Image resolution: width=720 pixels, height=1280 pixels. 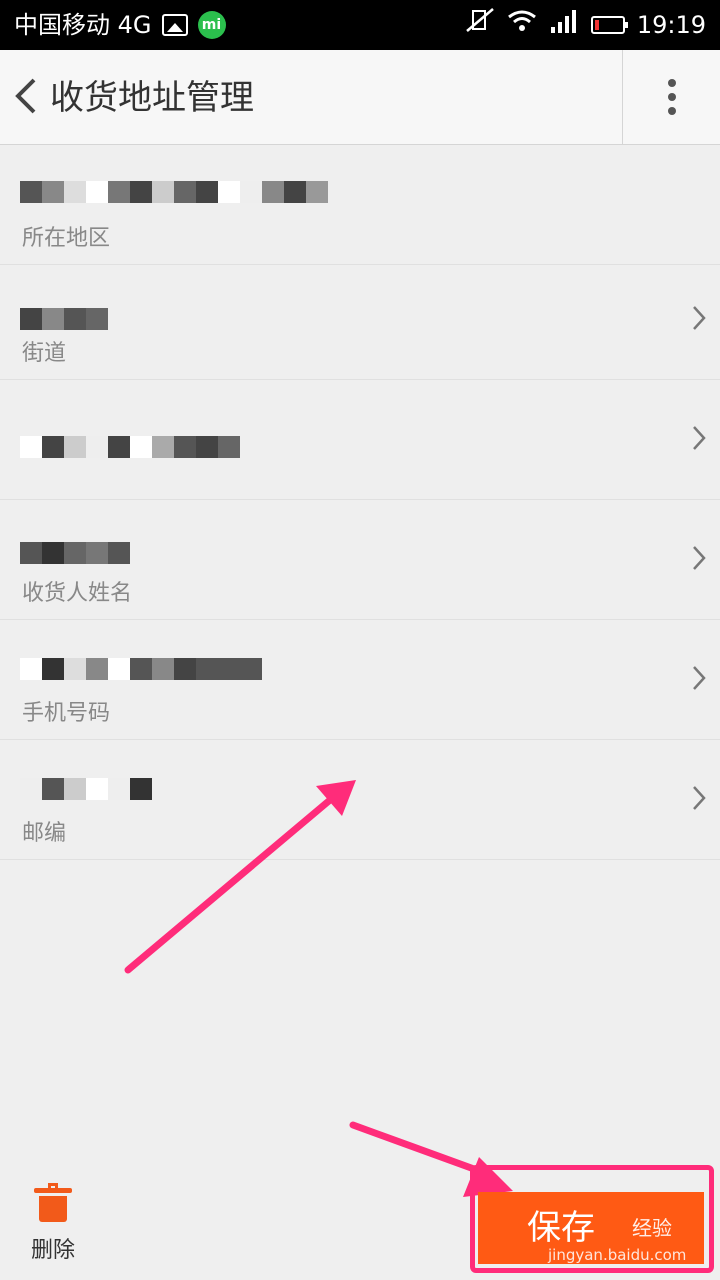 I want to click on carrier-text: 中国移动 4G, so click(x=83, y=25).